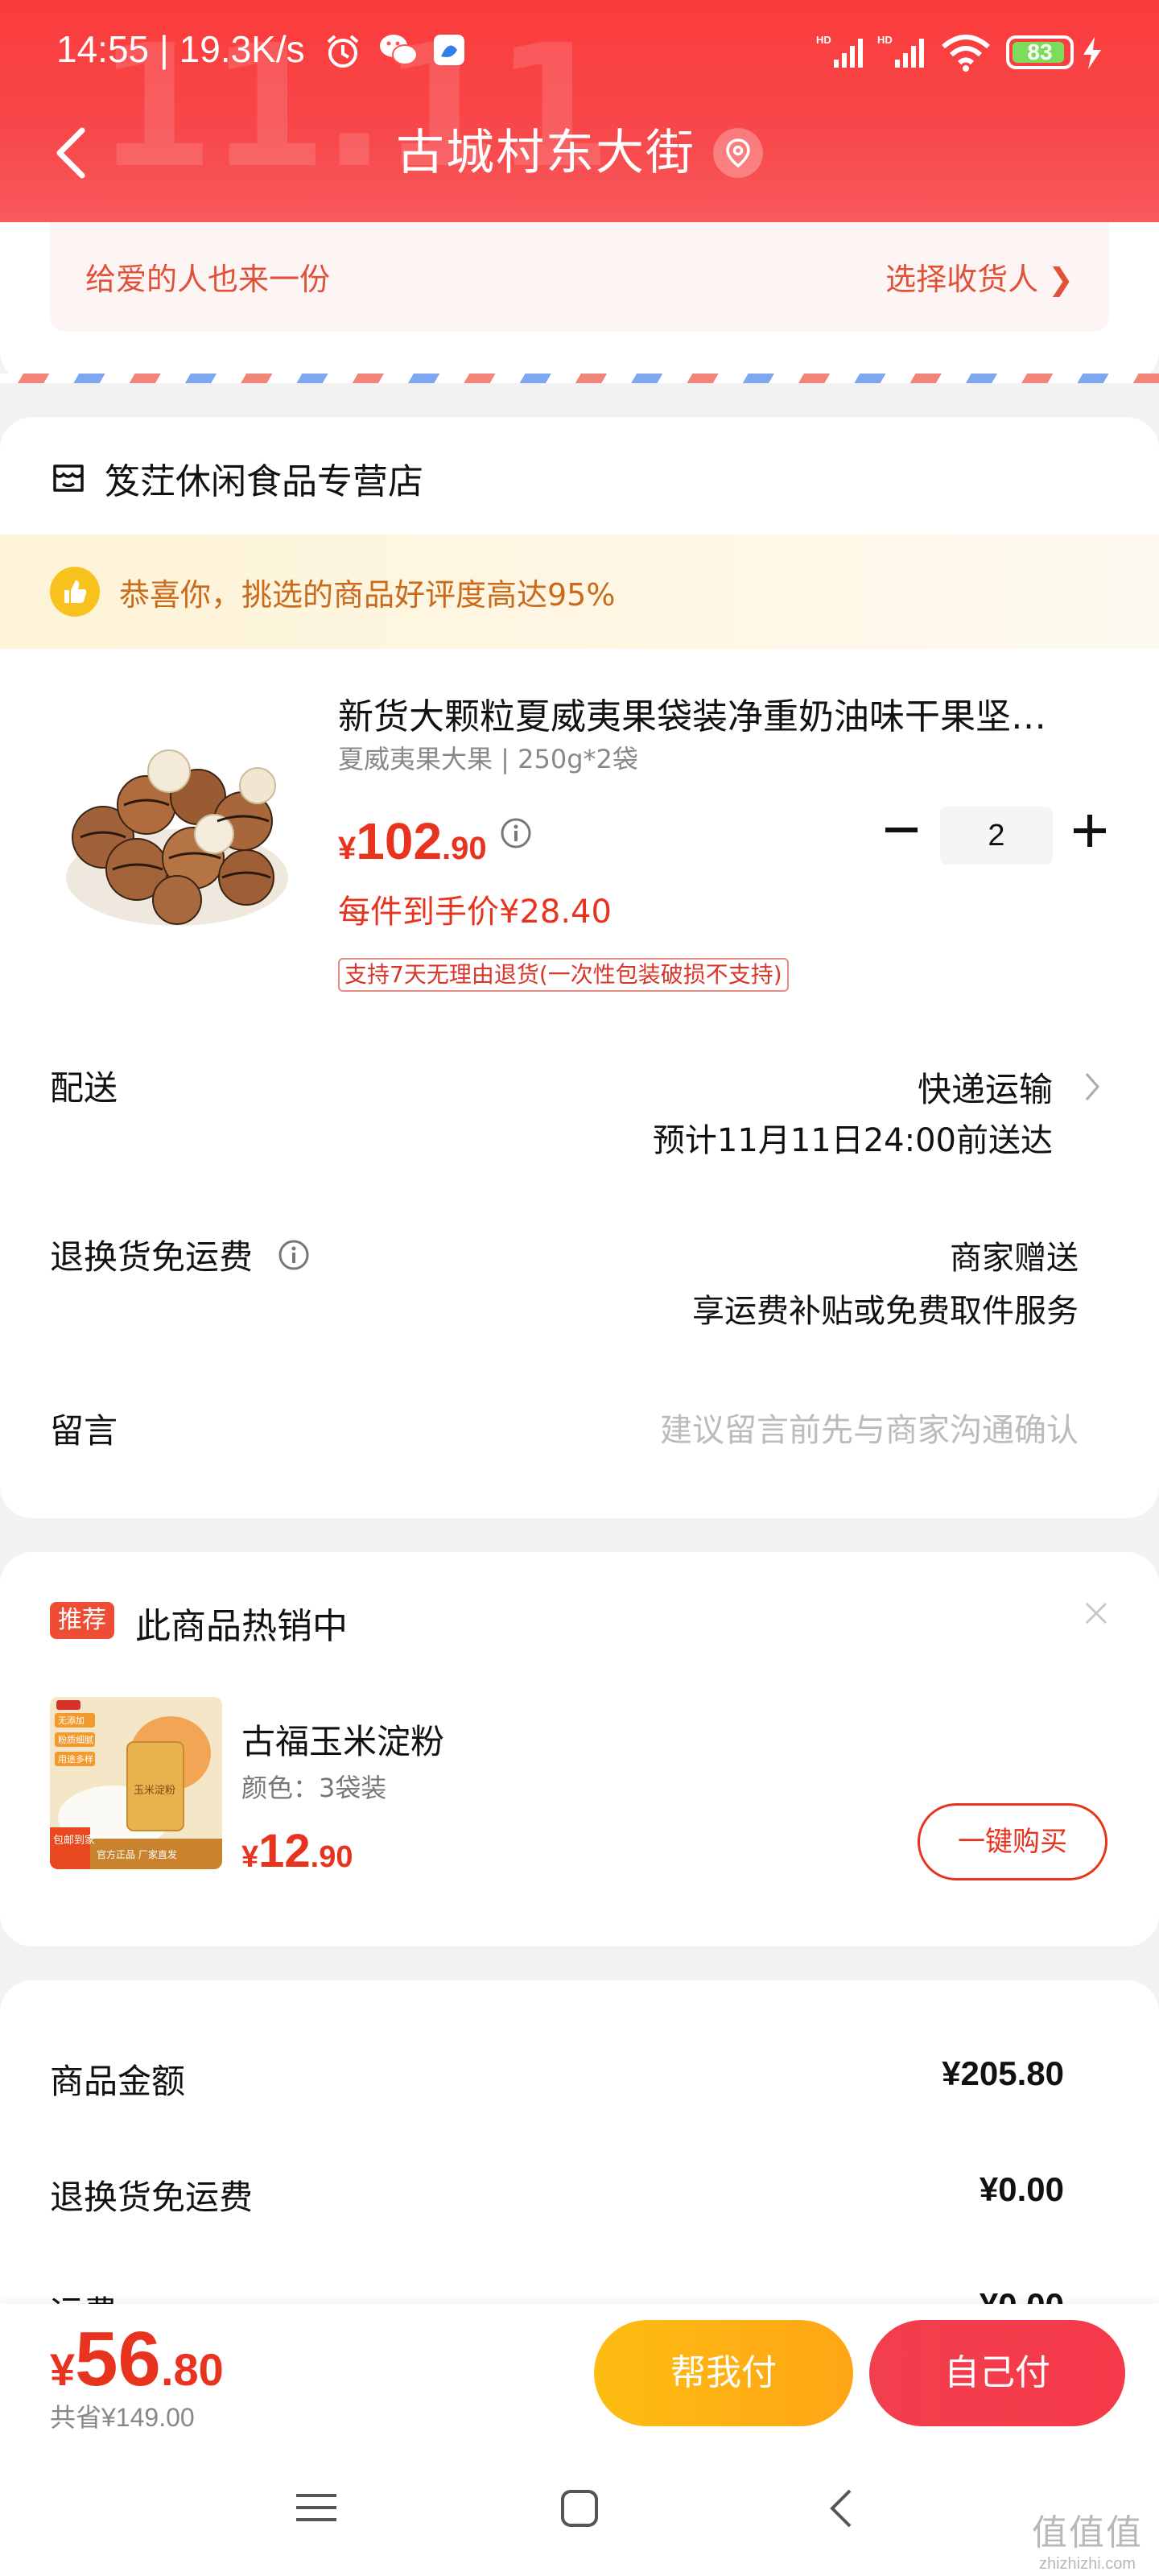 The width and height of the screenshot is (1159, 2576). What do you see at coordinates (545, 153) in the screenshot?
I see `page-title: 古城村东大街` at bounding box center [545, 153].